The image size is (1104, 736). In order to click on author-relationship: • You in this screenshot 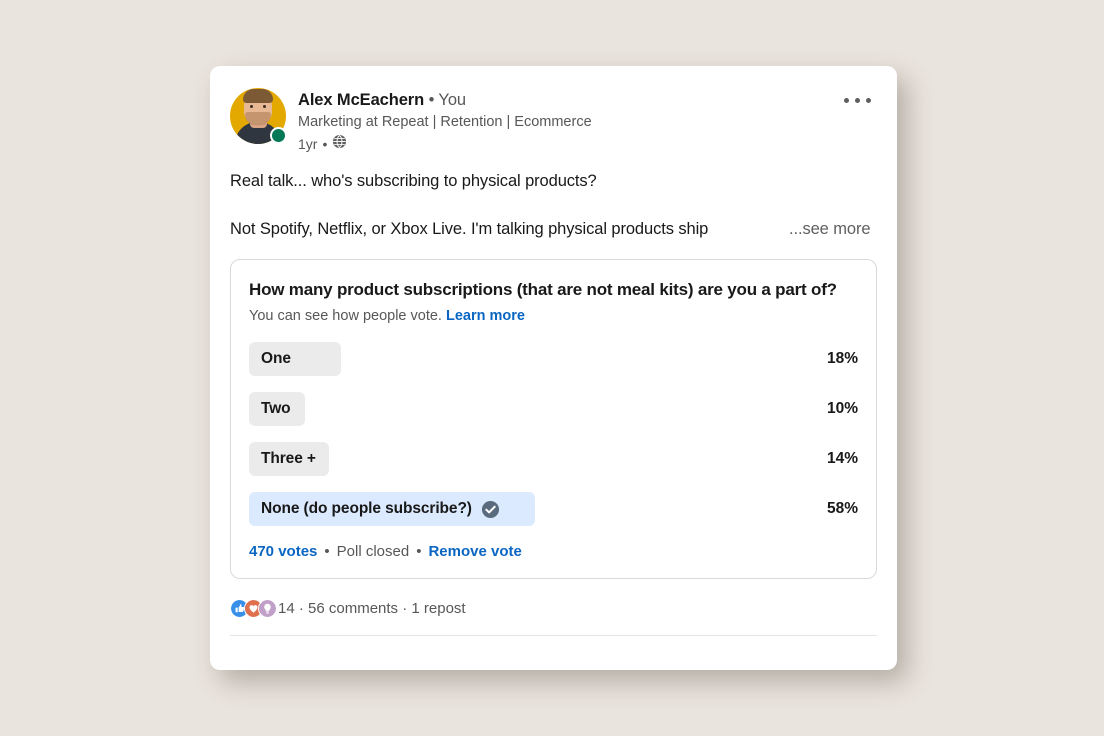, I will do `click(447, 100)`.